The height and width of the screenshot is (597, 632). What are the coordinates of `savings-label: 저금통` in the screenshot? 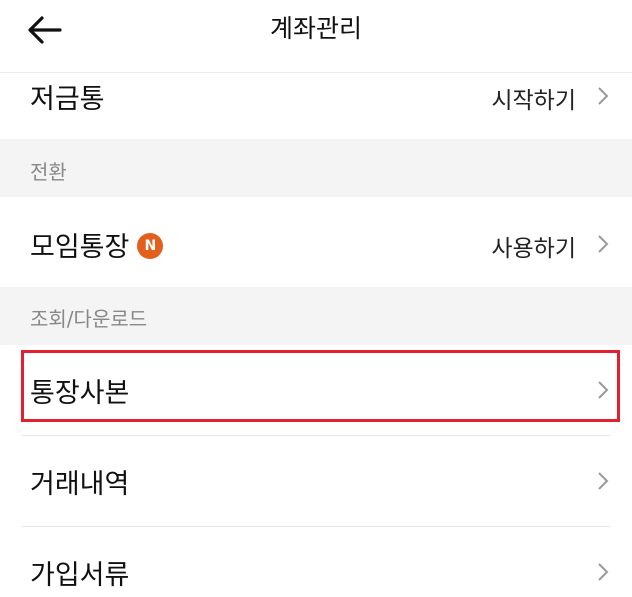 It's located at (67, 99).